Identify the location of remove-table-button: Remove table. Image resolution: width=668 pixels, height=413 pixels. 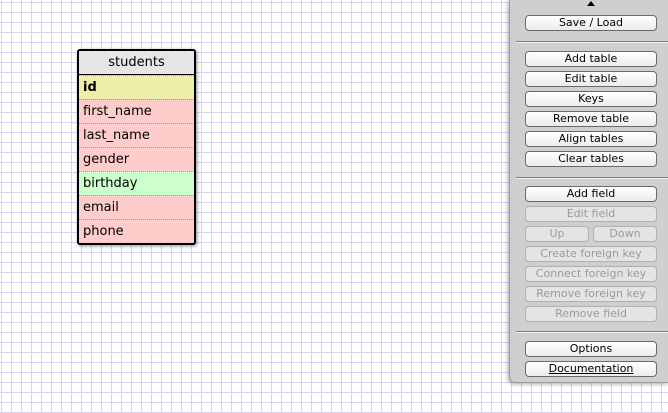
(591, 119).